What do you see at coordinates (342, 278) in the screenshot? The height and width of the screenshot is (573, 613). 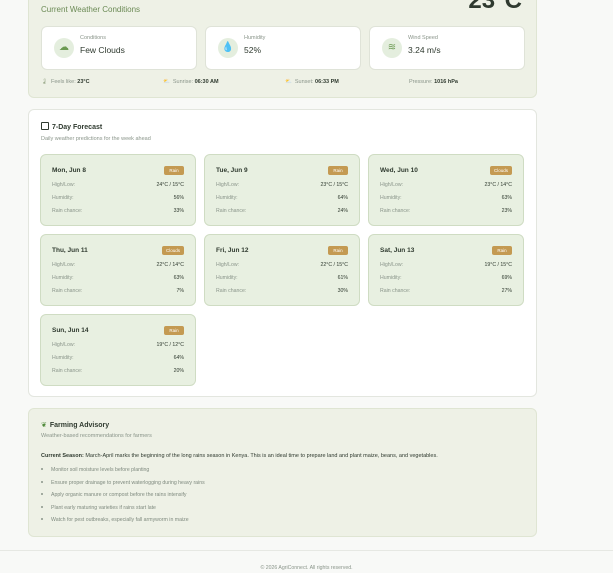 I see `humidity-value: 61%` at bounding box center [342, 278].